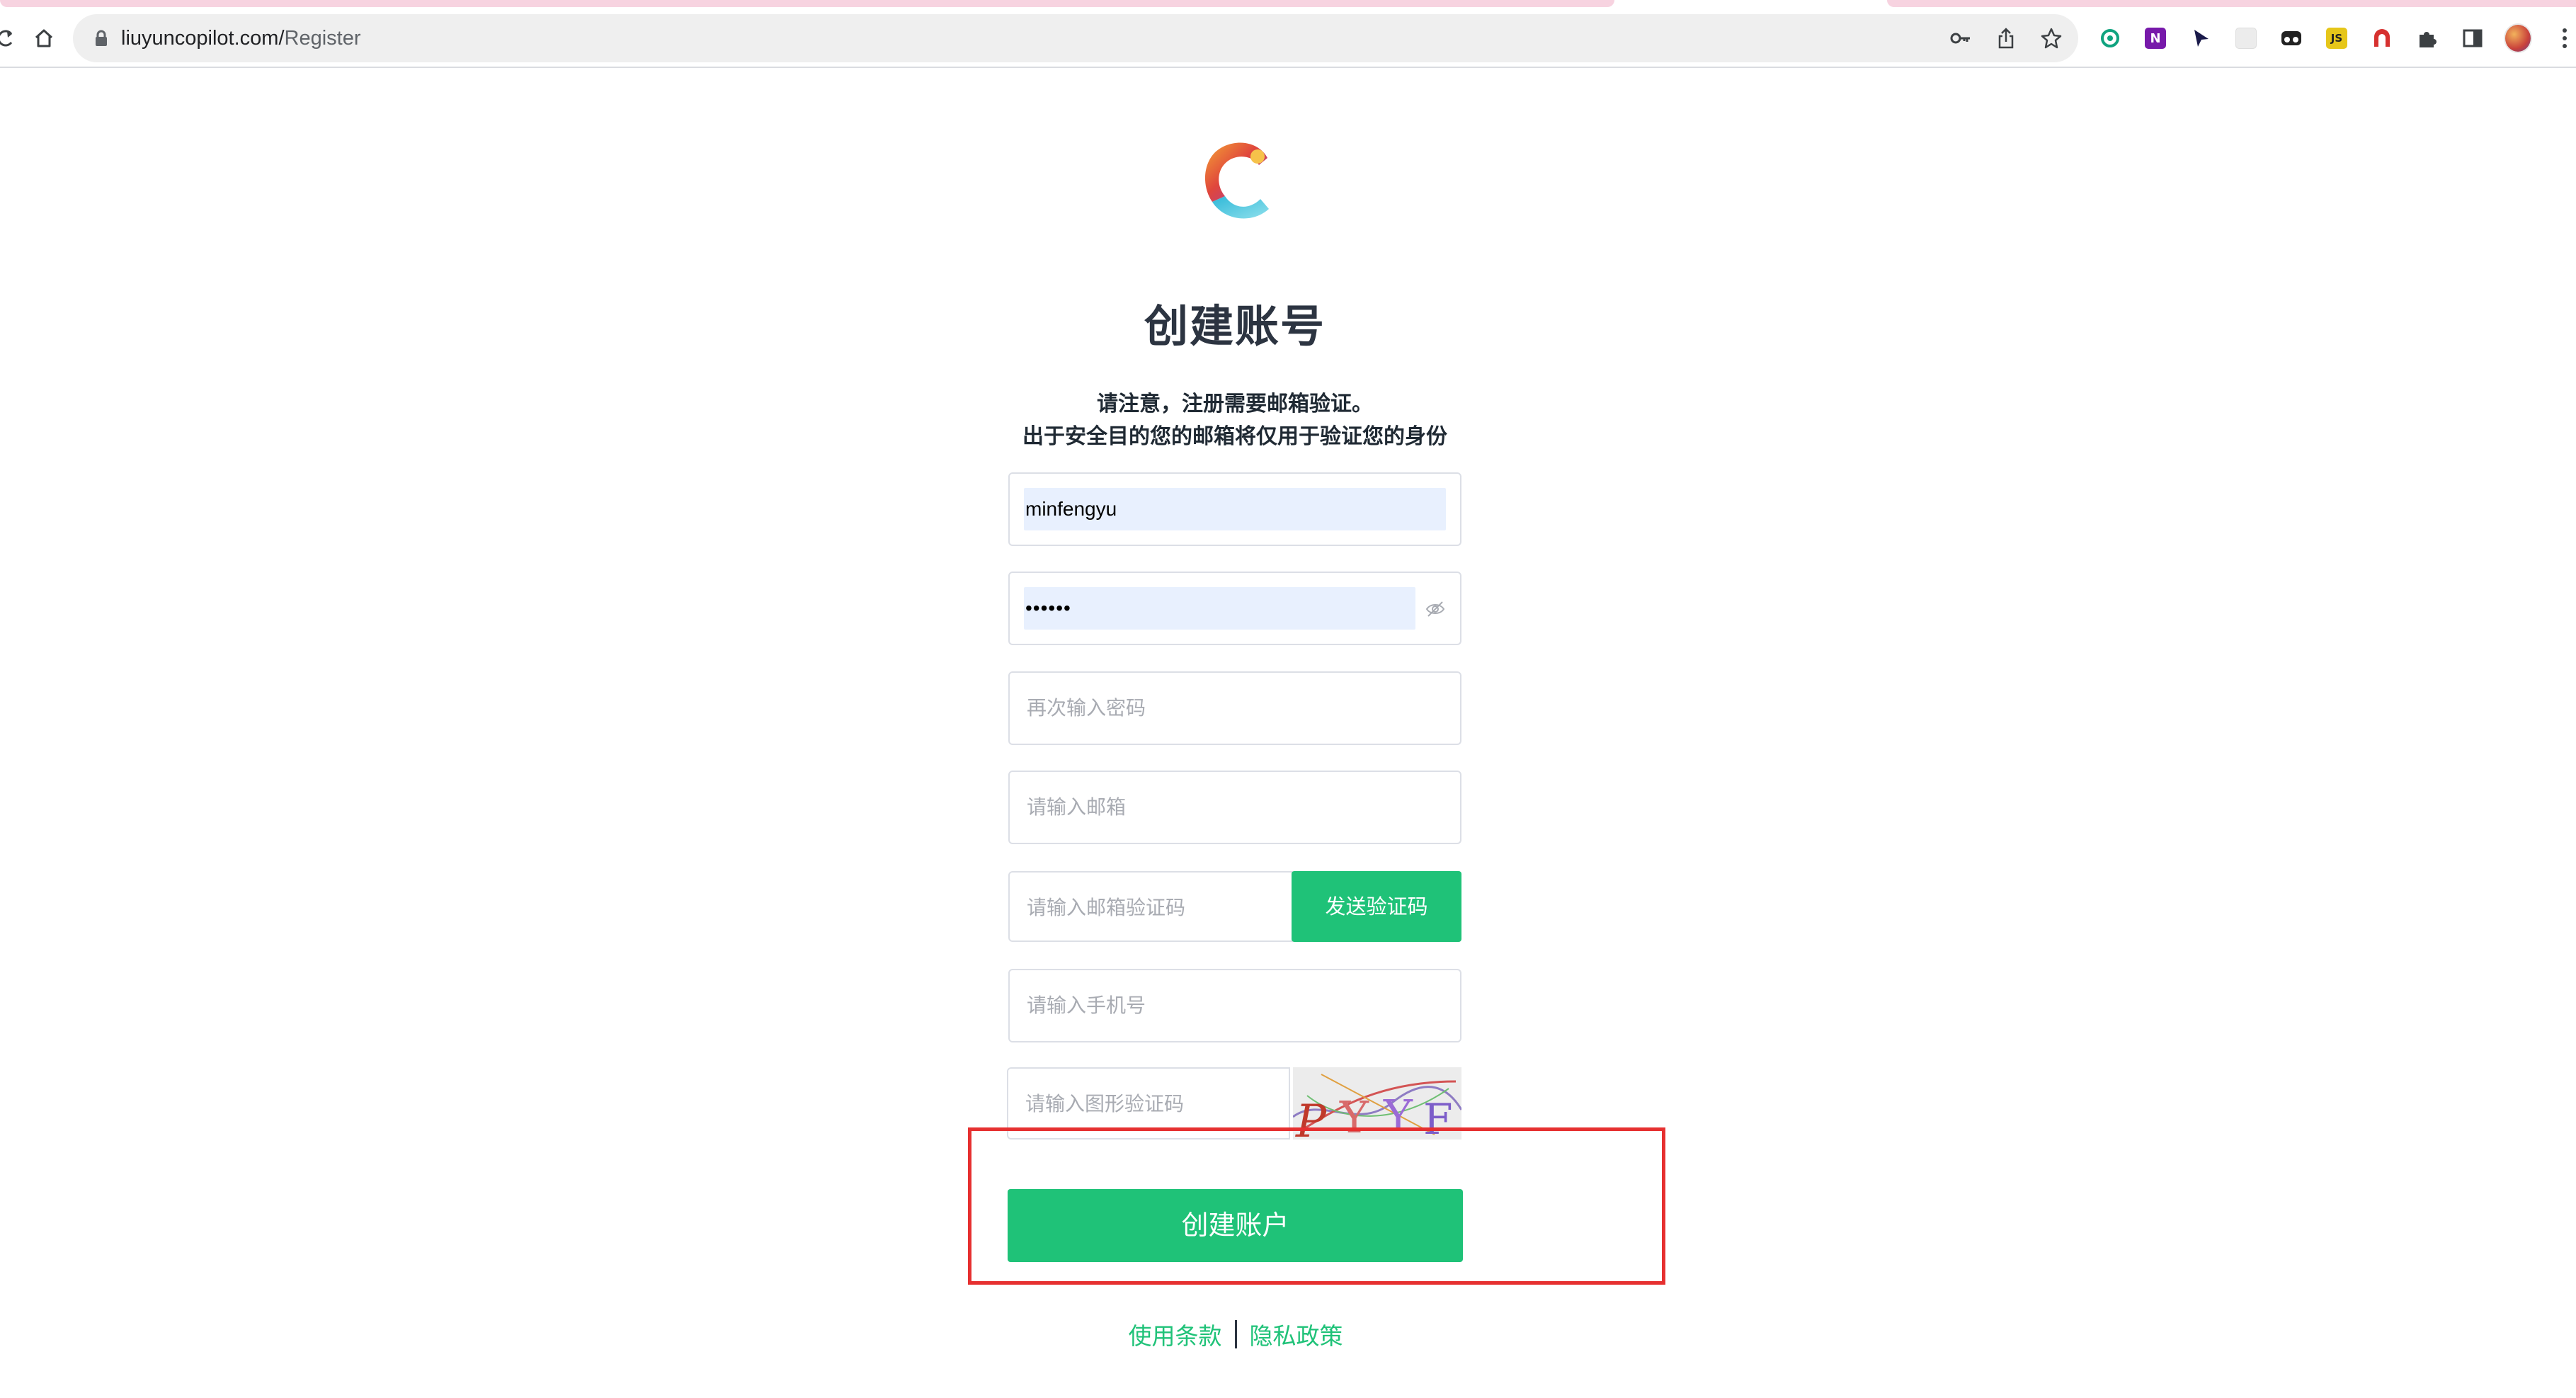 This screenshot has height=1398, width=2576. What do you see at coordinates (1236, 180) in the screenshot?
I see `app-logo` at bounding box center [1236, 180].